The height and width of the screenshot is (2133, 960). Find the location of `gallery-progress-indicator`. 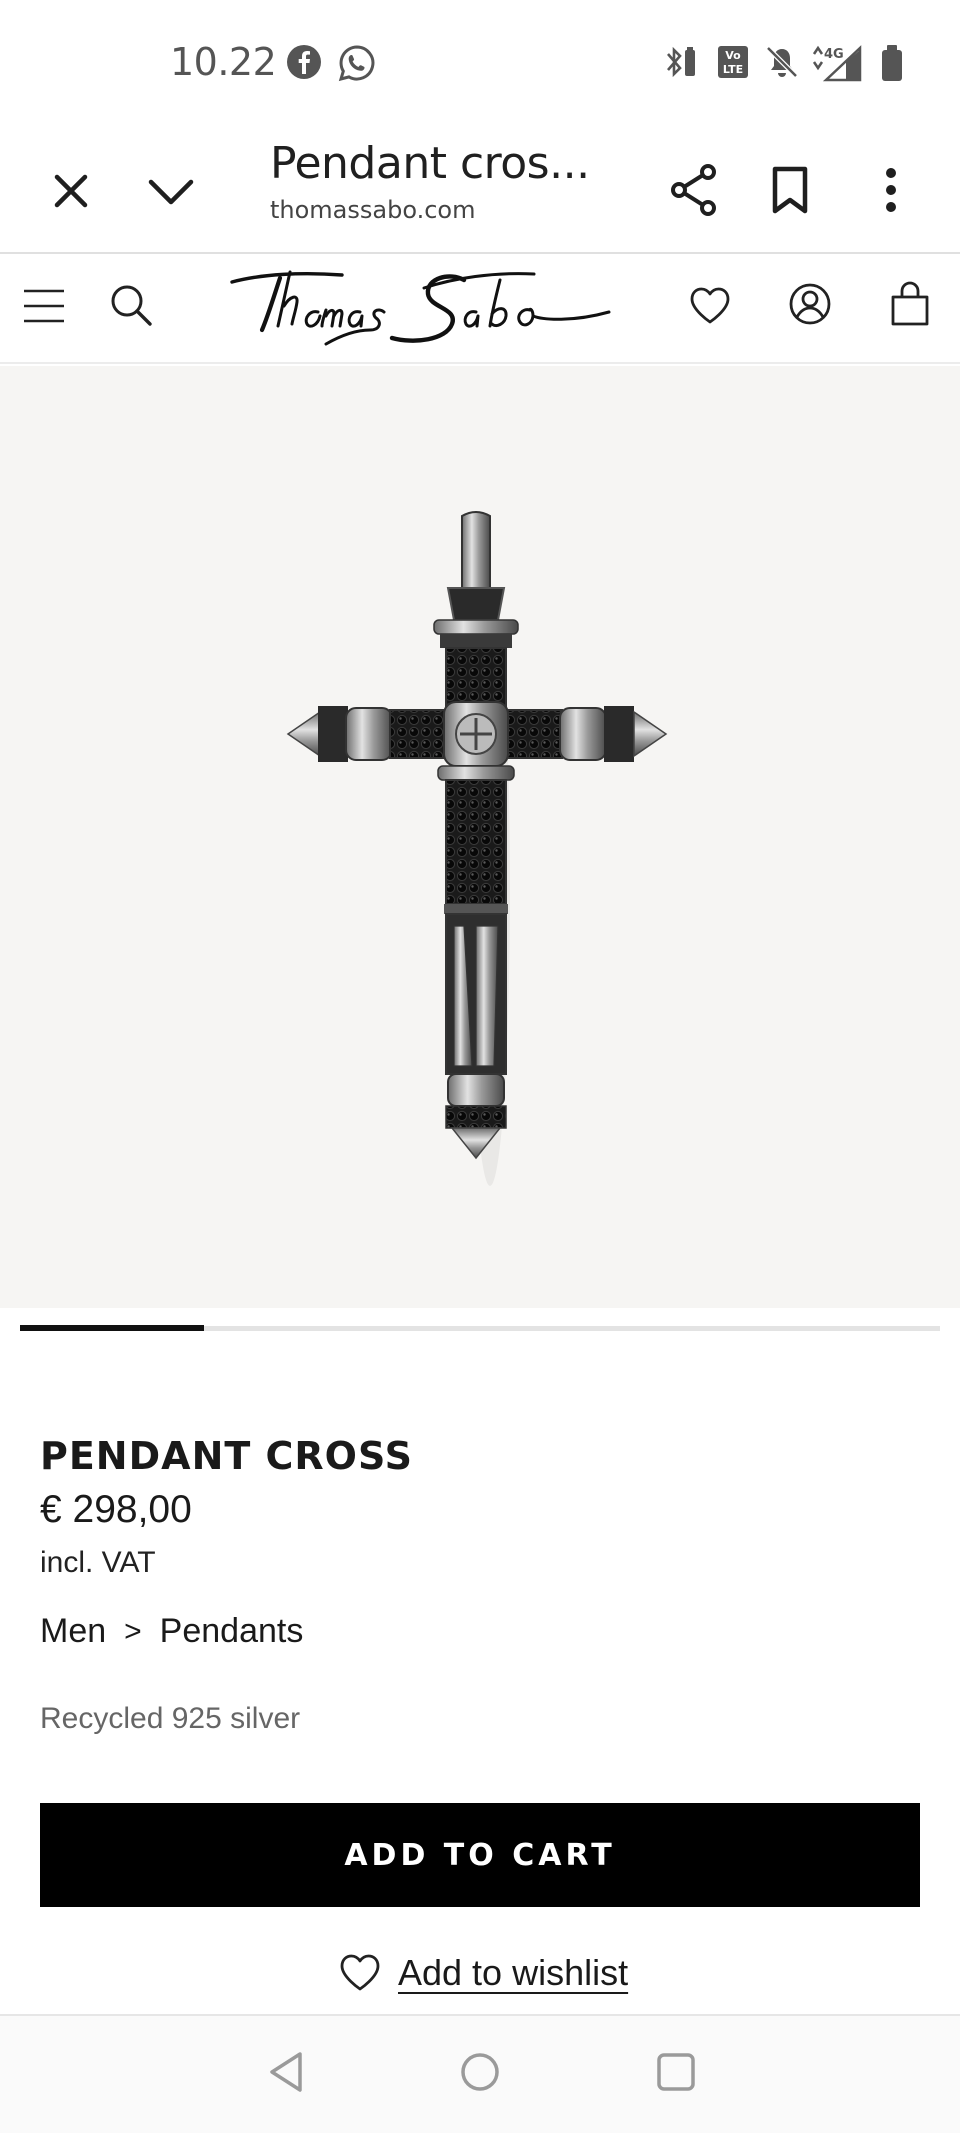

gallery-progress-indicator is located at coordinates (112, 1328).